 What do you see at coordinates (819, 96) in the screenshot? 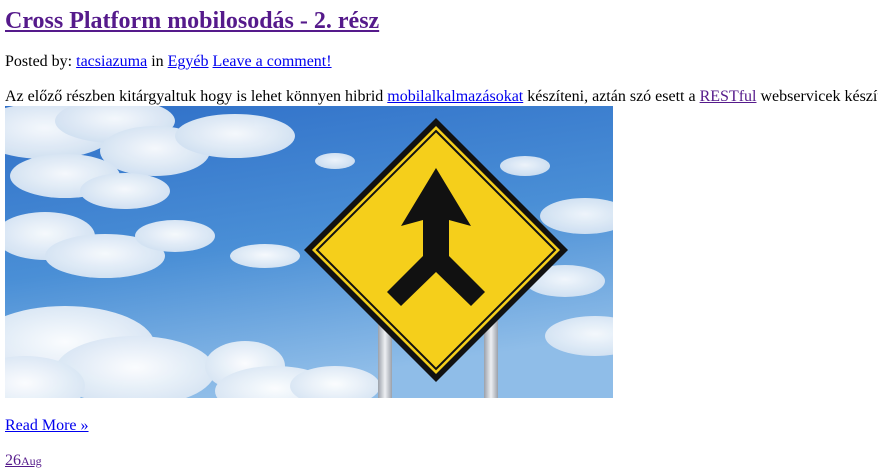
I see `excerpt-text-3: webservicek készít` at bounding box center [819, 96].